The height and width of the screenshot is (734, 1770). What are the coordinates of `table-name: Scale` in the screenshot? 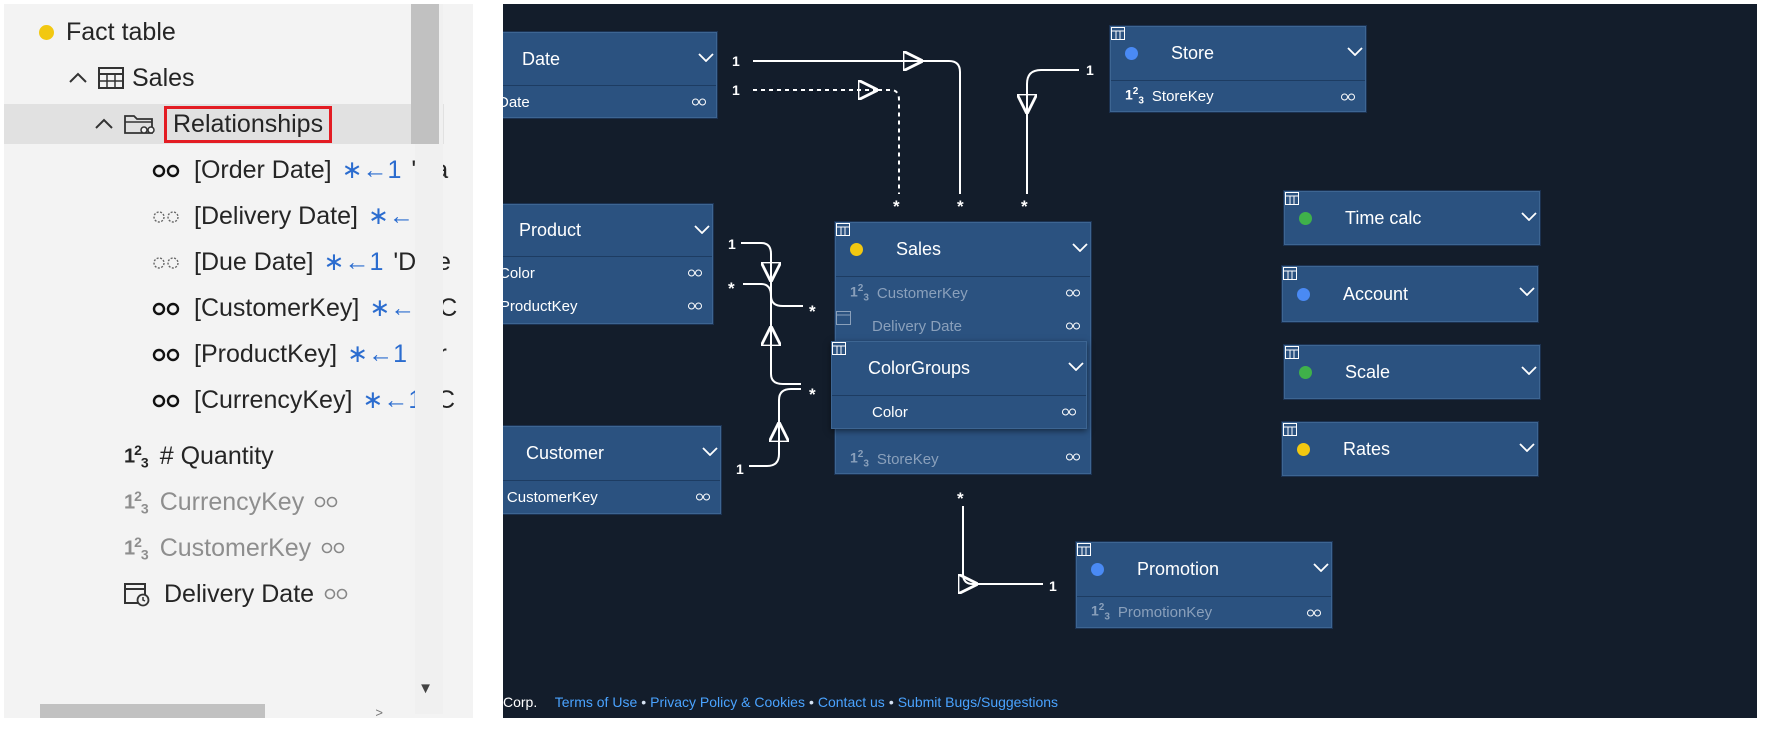 It's located at (1368, 371).